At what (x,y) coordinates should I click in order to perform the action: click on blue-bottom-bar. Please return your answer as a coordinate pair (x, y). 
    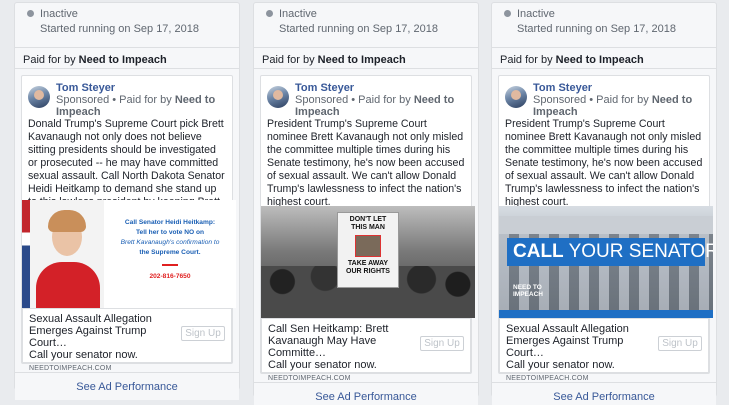
    Looking at the image, I should click on (606, 314).